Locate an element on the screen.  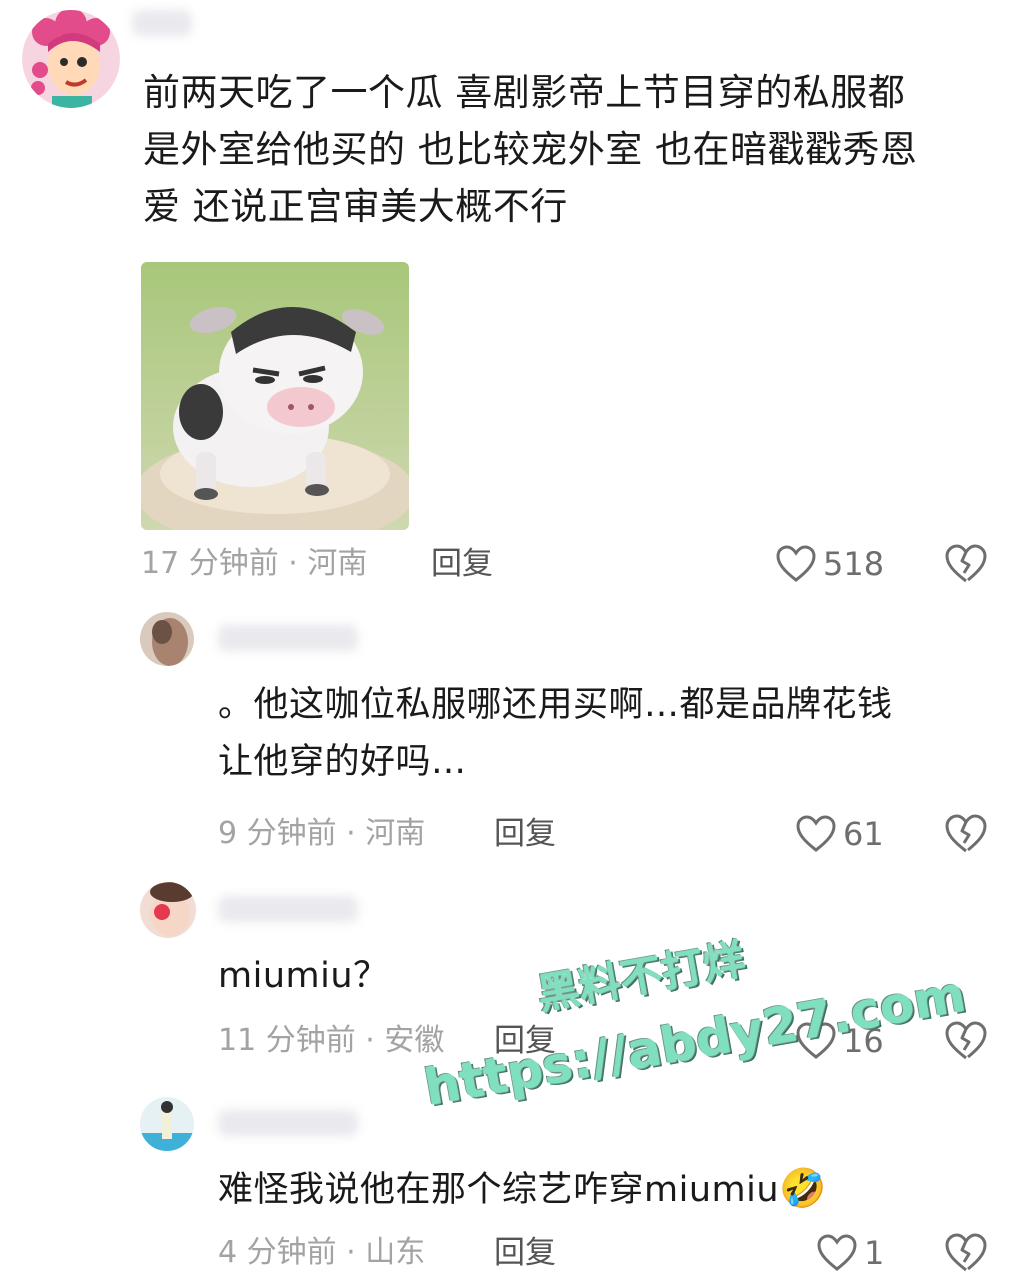
comment-time-location: 9 分钟前 · 河南 is located at coordinates (322, 833).